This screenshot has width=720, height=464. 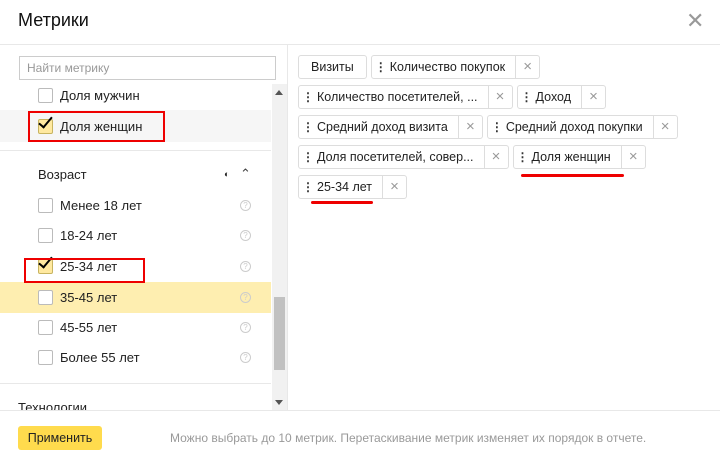 What do you see at coordinates (53, 20) in the screenshot?
I see `dialog-title: Метрики` at bounding box center [53, 20].